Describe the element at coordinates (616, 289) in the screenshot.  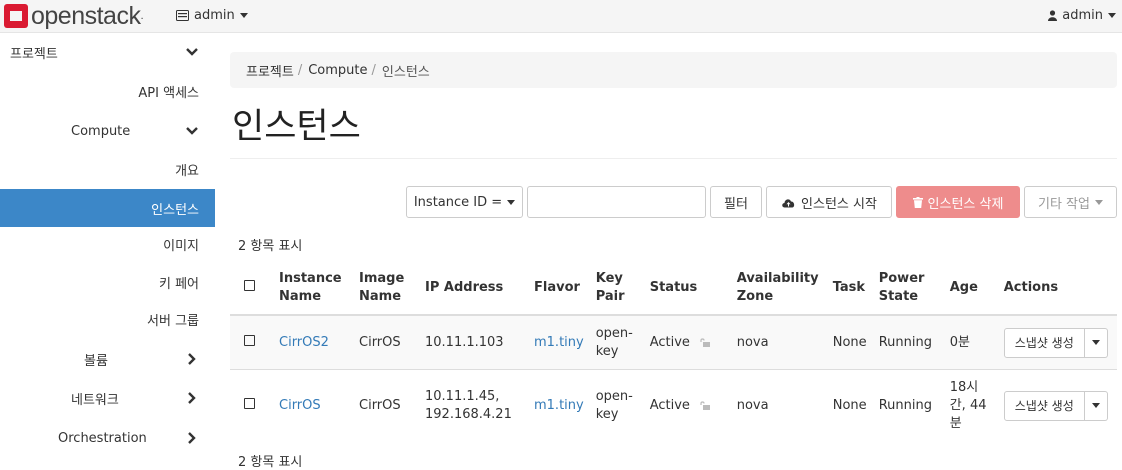
I see `column-header-key-pair: Key Pair` at that location.